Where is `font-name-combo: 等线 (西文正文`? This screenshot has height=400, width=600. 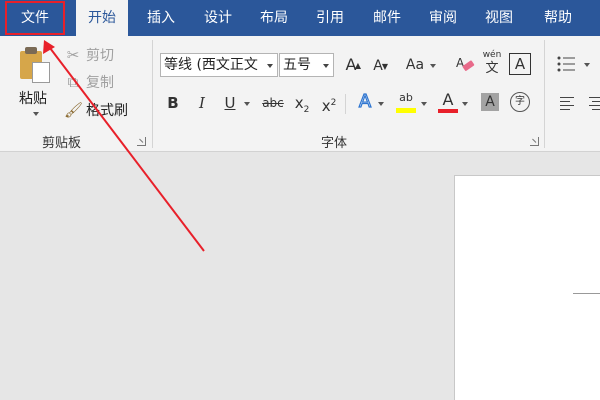 font-name-combo: 等线 (西文正文 is located at coordinates (219, 65).